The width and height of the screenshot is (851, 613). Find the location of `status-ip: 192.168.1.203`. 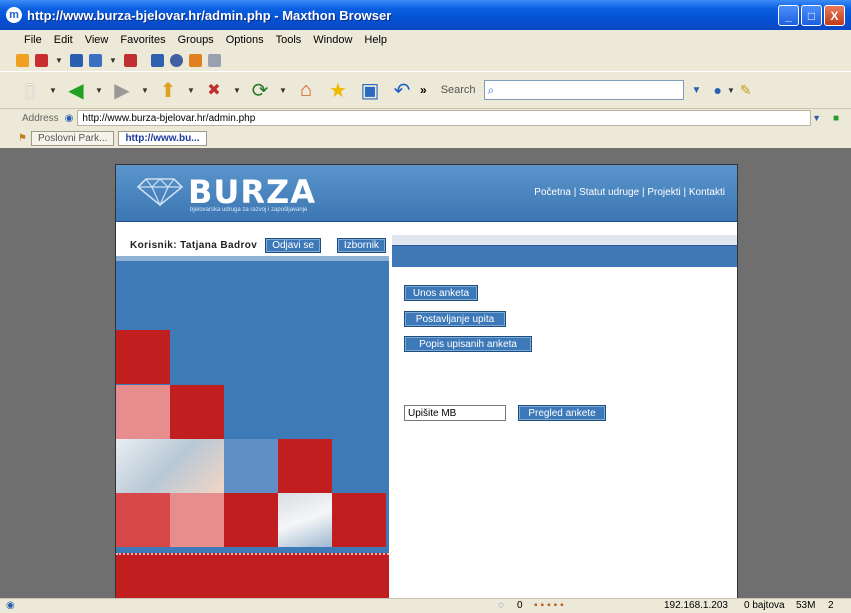

status-ip: 192.168.1.203 is located at coordinates (696, 605).